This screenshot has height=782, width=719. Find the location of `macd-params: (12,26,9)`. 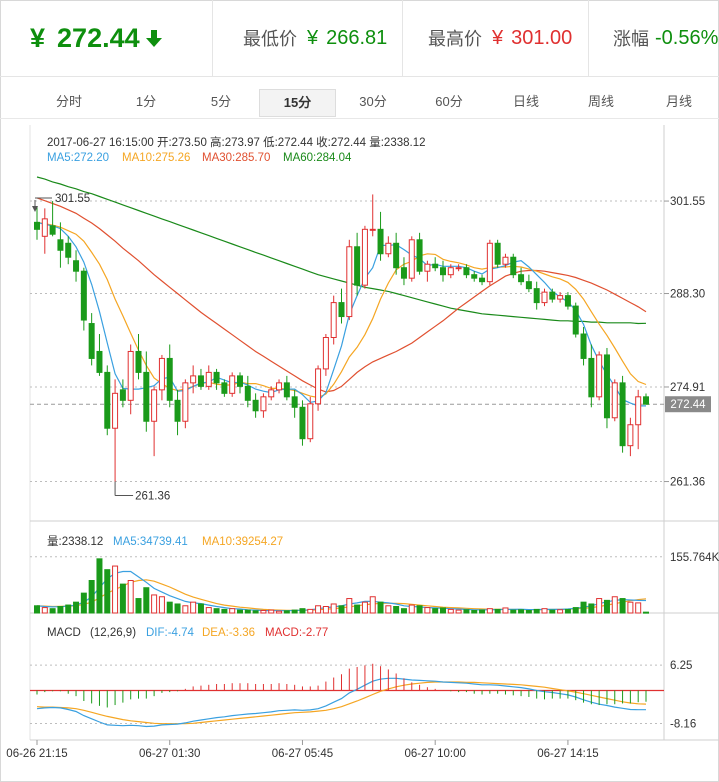

macd-params: (12,26,9) is located at coordinates (113, 633).